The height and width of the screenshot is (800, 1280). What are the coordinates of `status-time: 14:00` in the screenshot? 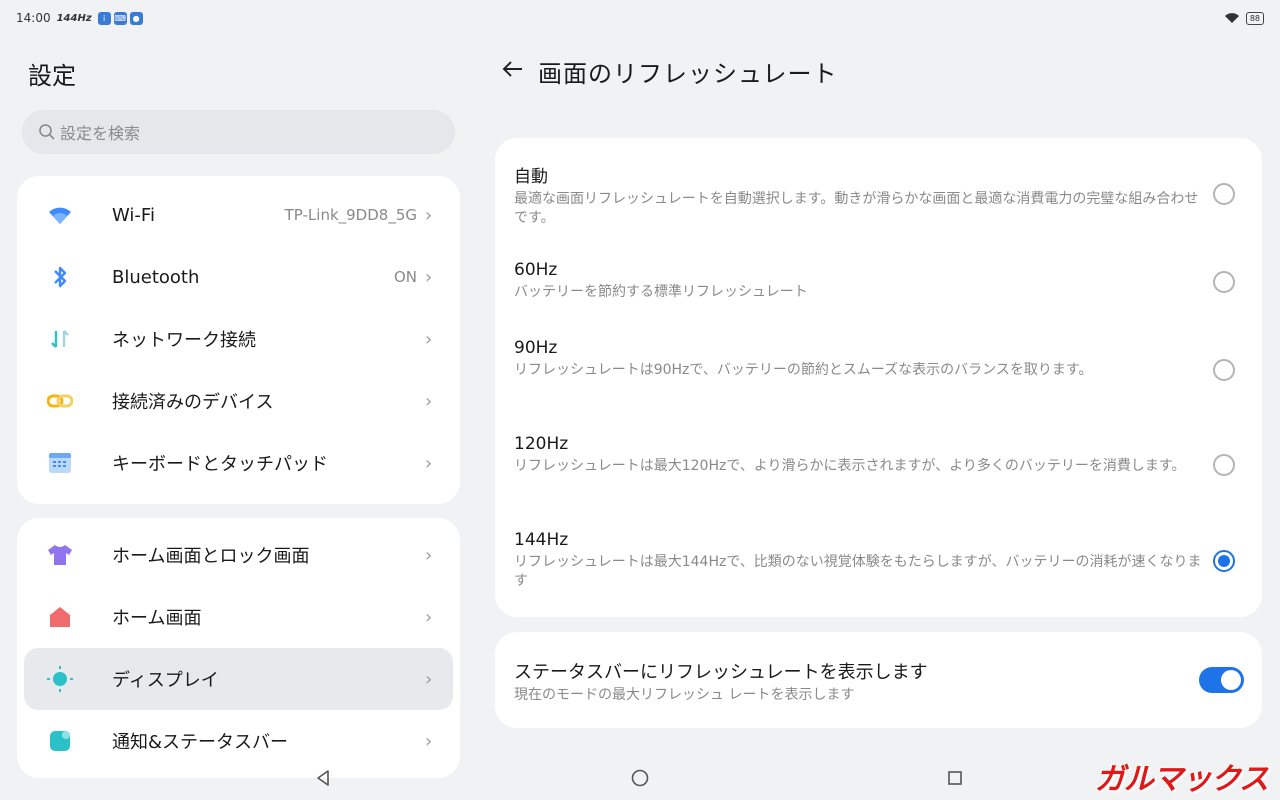 It's located at (33, 18).